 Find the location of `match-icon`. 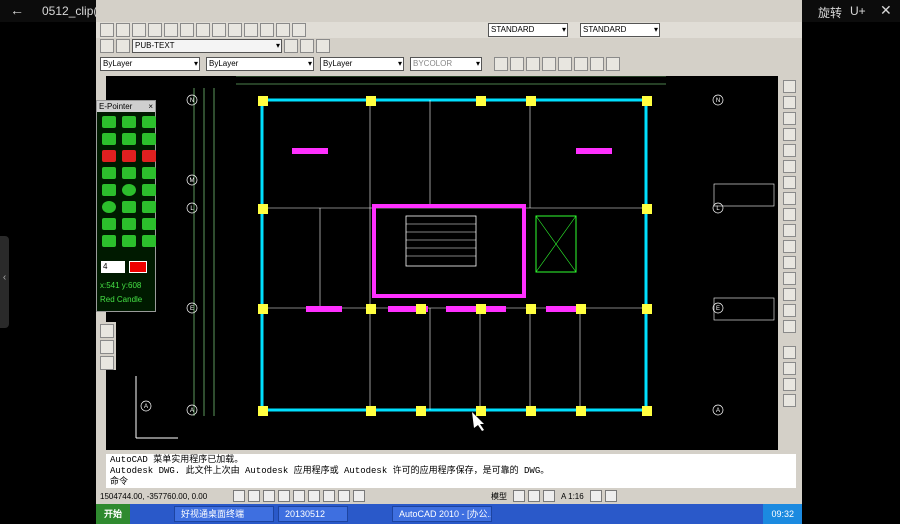

match-icon is located at coordinates (235, 30).